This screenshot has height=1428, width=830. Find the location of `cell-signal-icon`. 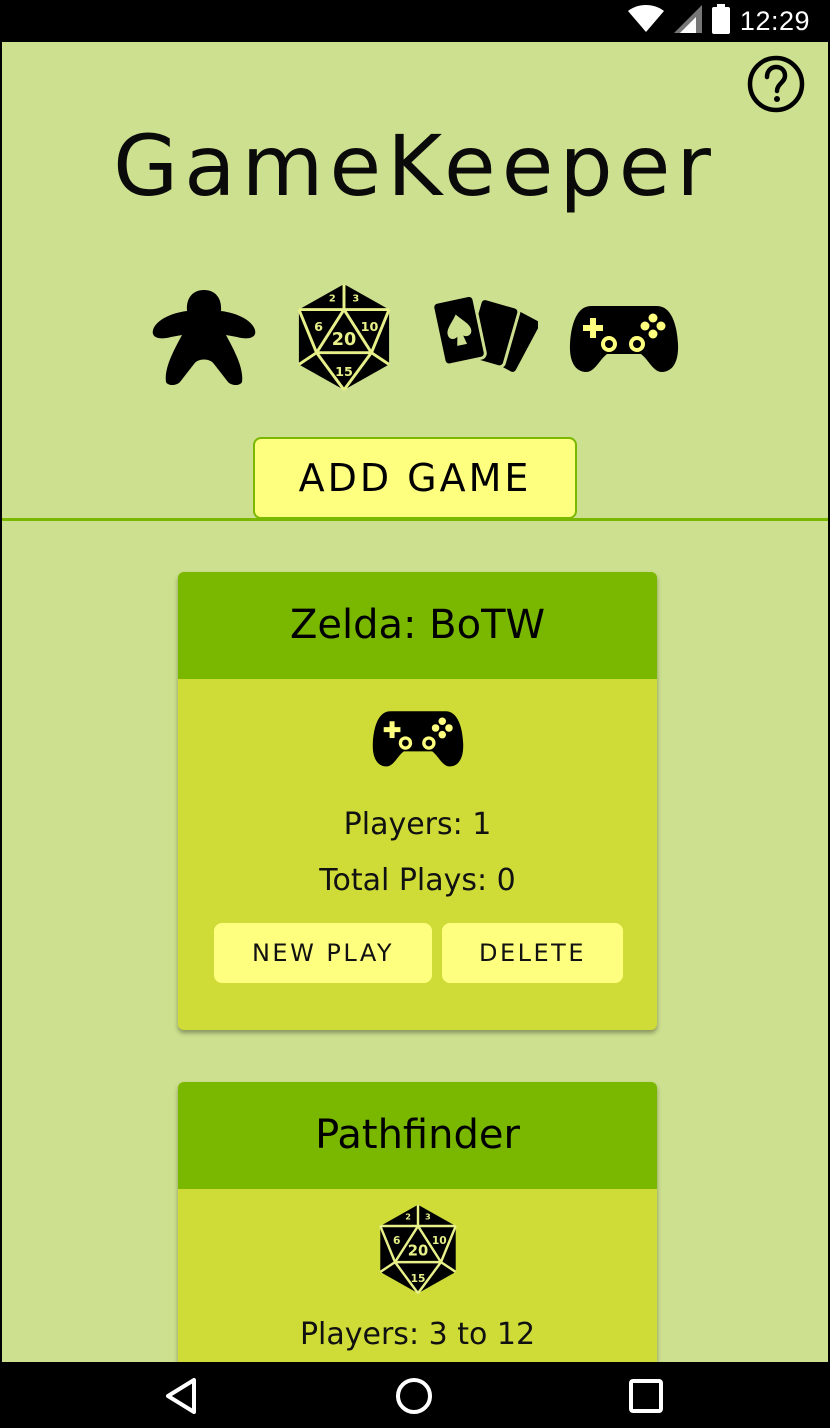

cell-signal-icon is located at coordinates (687, 21).